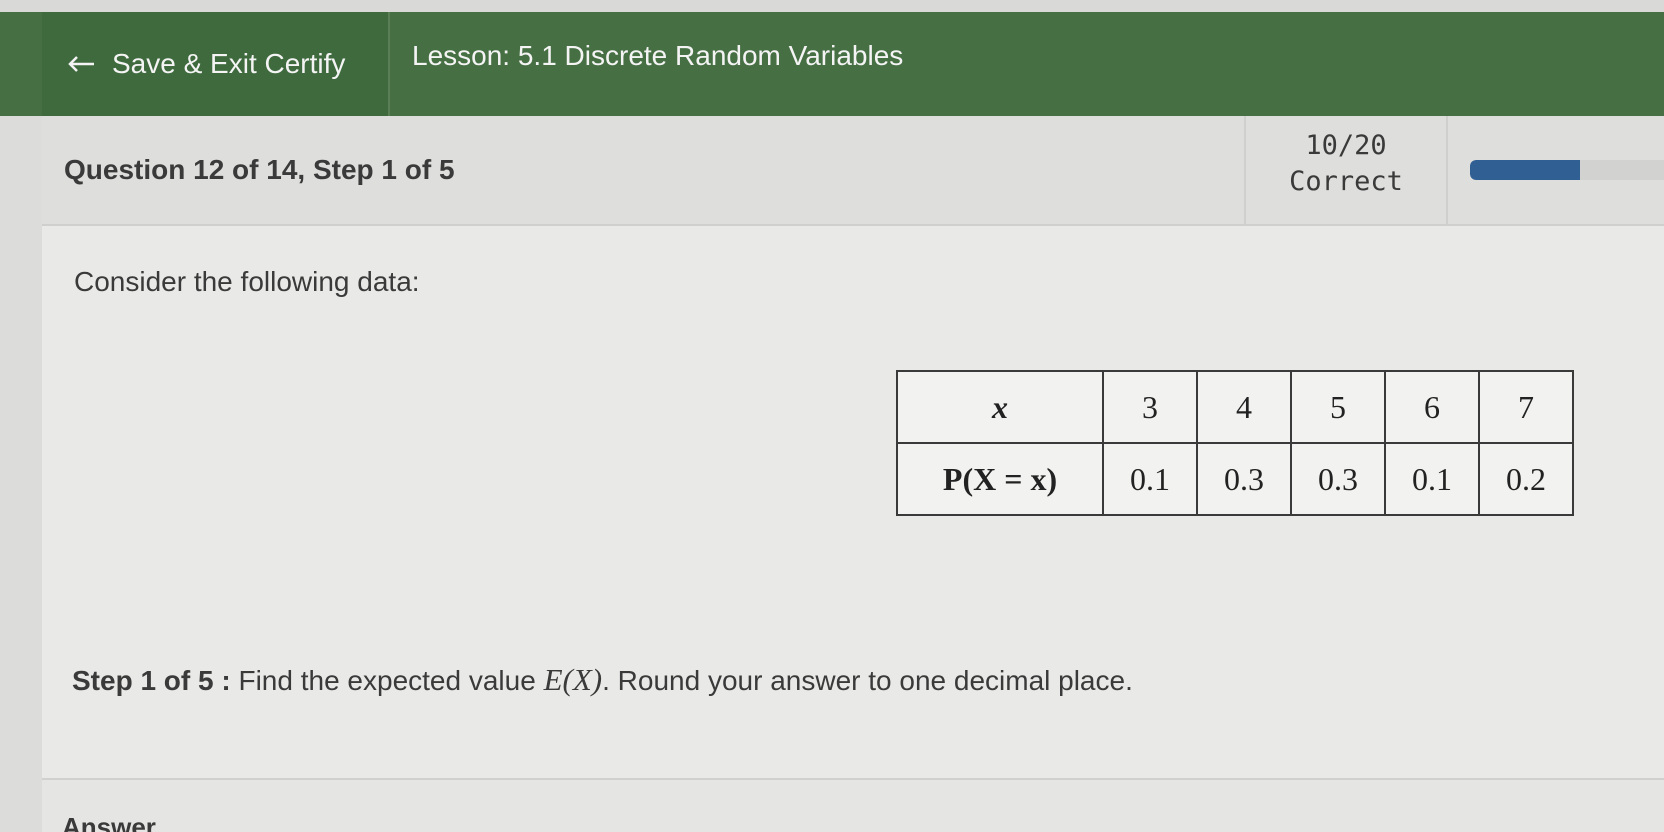  Describe the element at coordinates (1244, 407) in the screenshot. I see `table-cell-x: 4` at that location.